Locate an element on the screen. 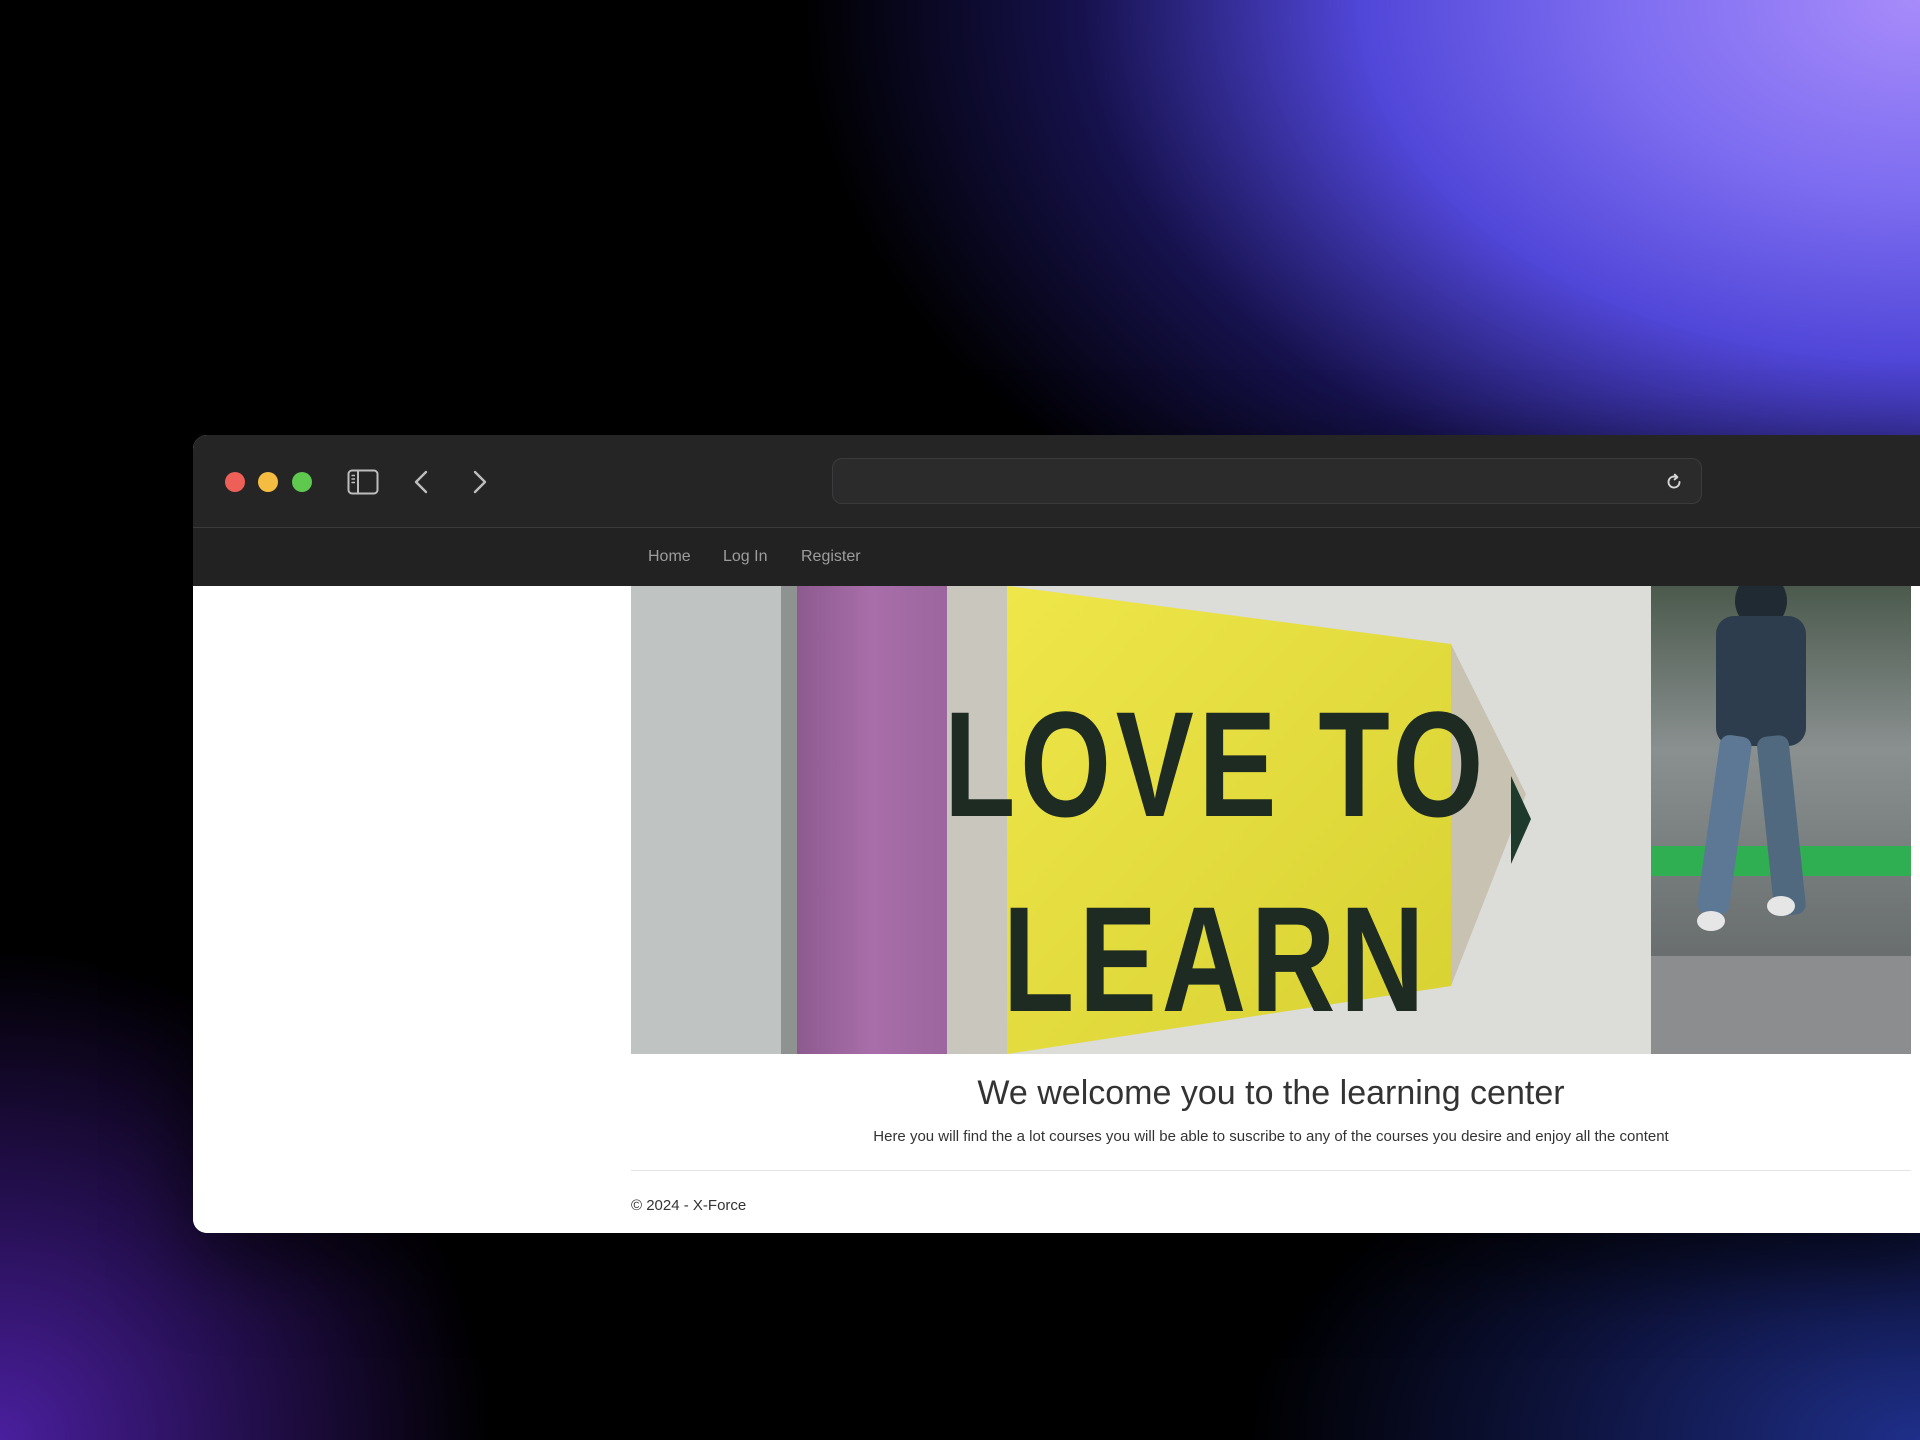 This screenshot has height=1440, width=1920. site-navbar: Home Log In Register is located at coordinates (1056, 557).